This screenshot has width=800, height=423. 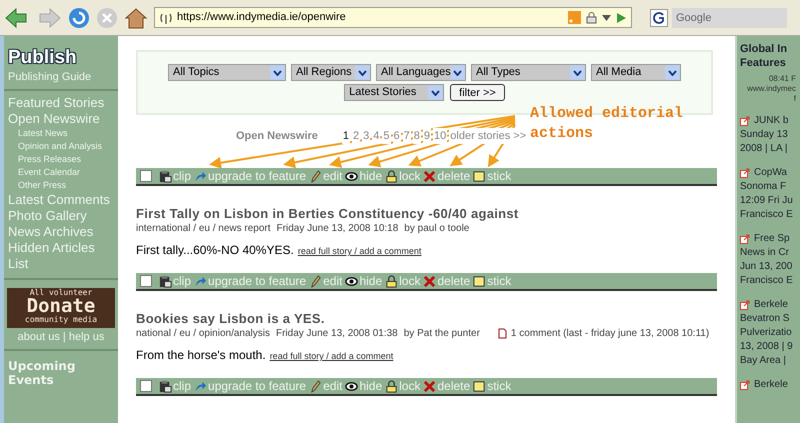 I want to click on features-heading: Global In, so click(x=764, y=49).